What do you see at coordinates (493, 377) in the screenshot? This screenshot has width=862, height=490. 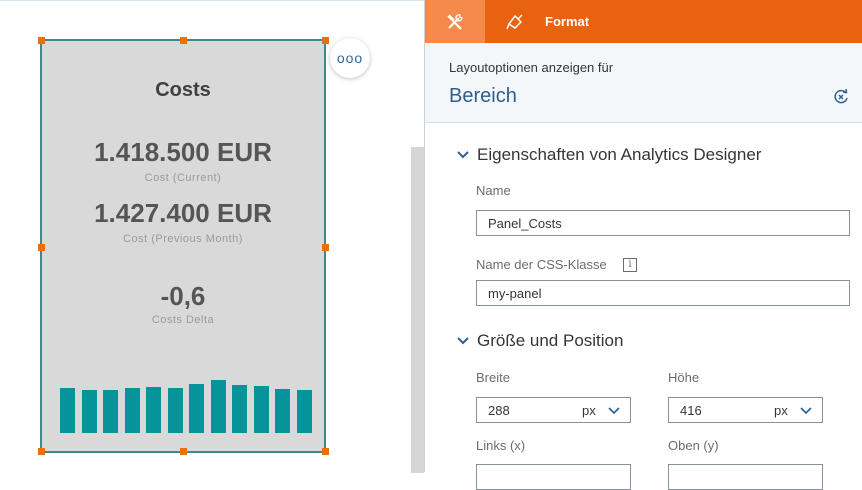 I see `width-label: Breite` at bounding box center [493, 377].